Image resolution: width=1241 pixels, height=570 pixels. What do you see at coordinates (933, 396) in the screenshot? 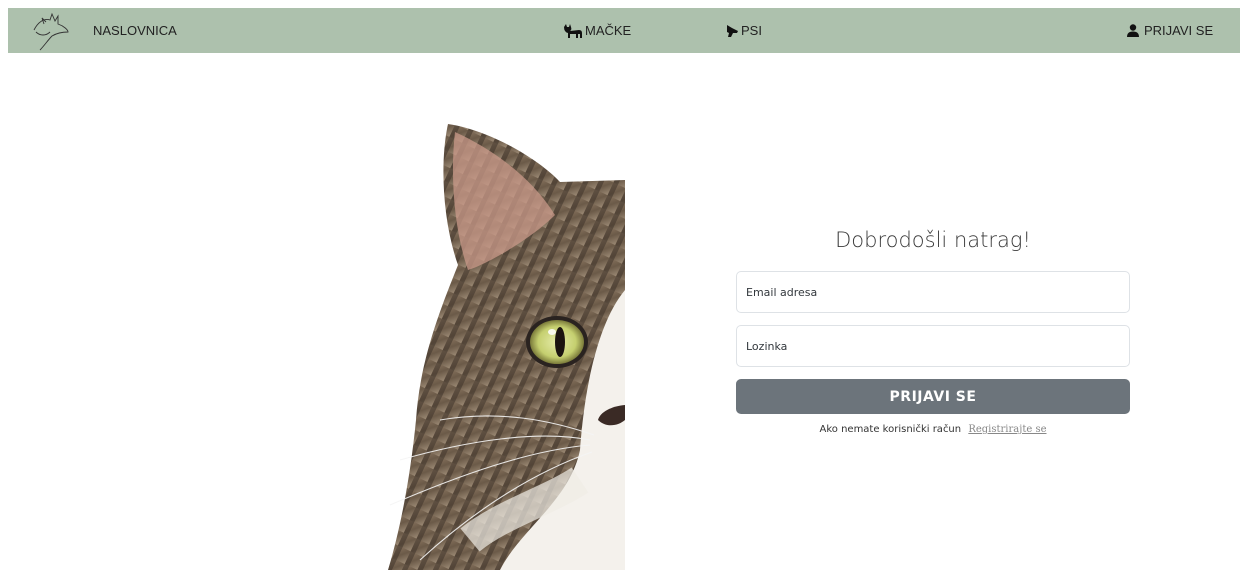
I see `login-submit-button: PRIJAVI SE` at bounding box center [933, 396].